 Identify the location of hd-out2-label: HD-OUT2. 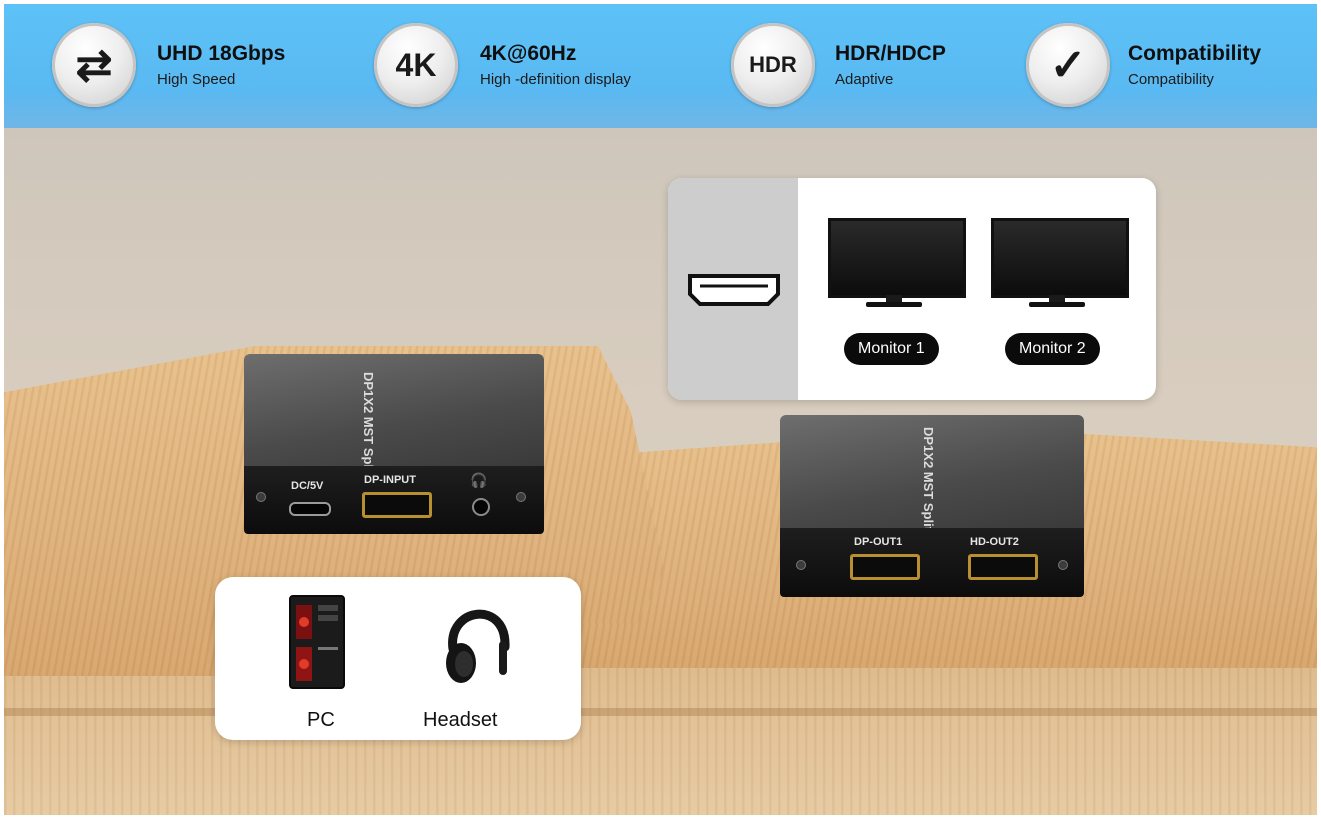
(994, 541).